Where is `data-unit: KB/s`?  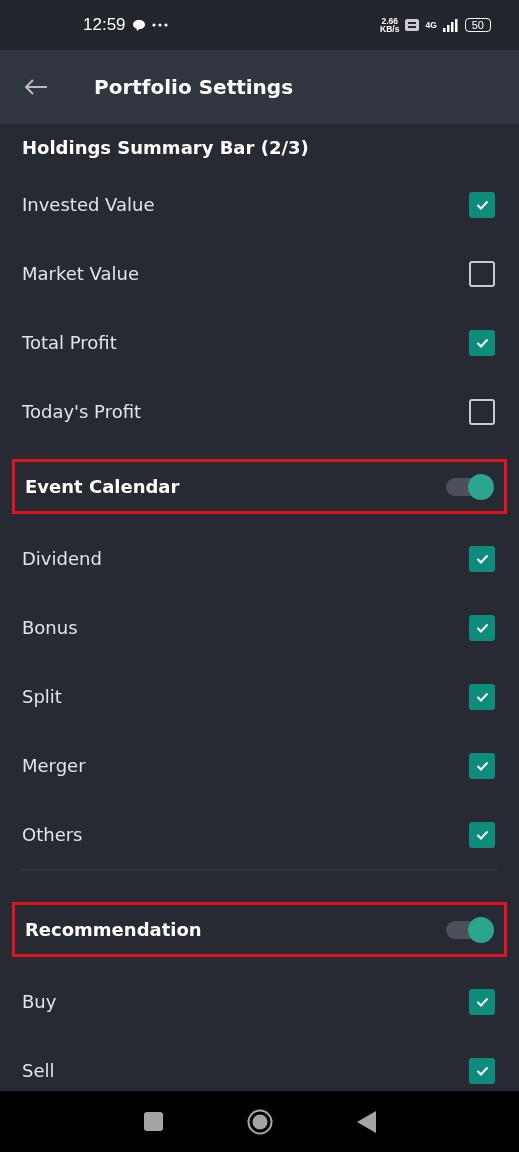 data-unit: KB/s is located at coordinates (390, 29).